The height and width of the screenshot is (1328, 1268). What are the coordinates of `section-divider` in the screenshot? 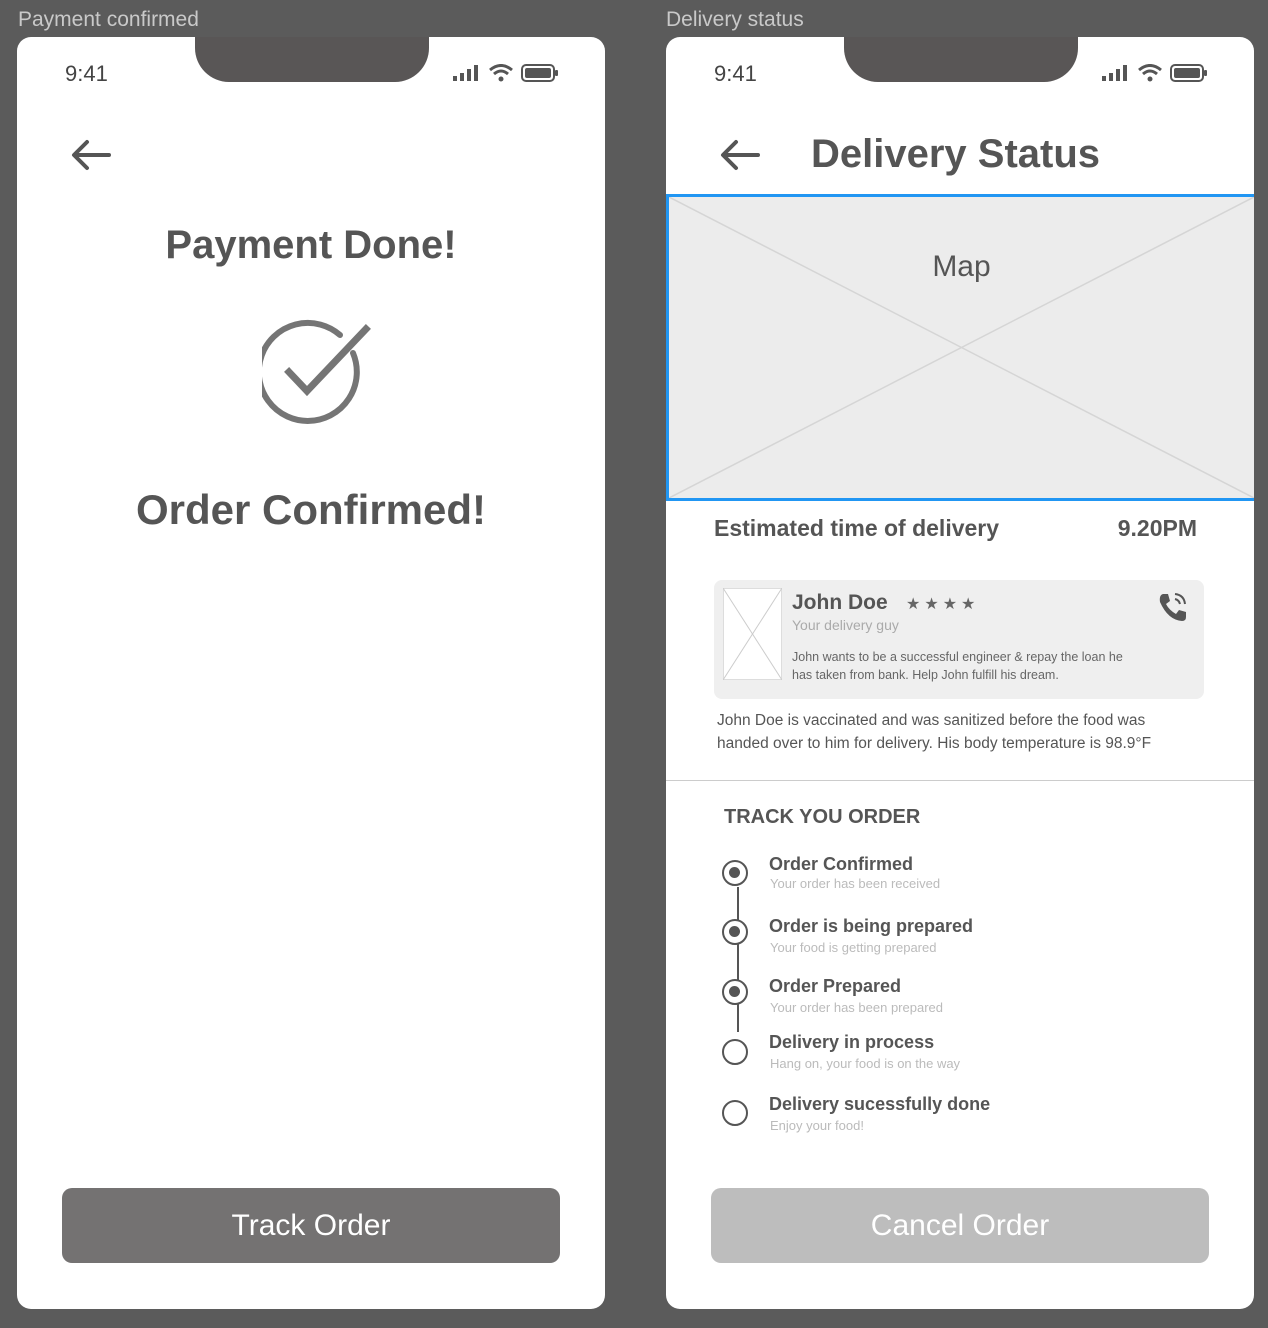 It's located at (960, 780).